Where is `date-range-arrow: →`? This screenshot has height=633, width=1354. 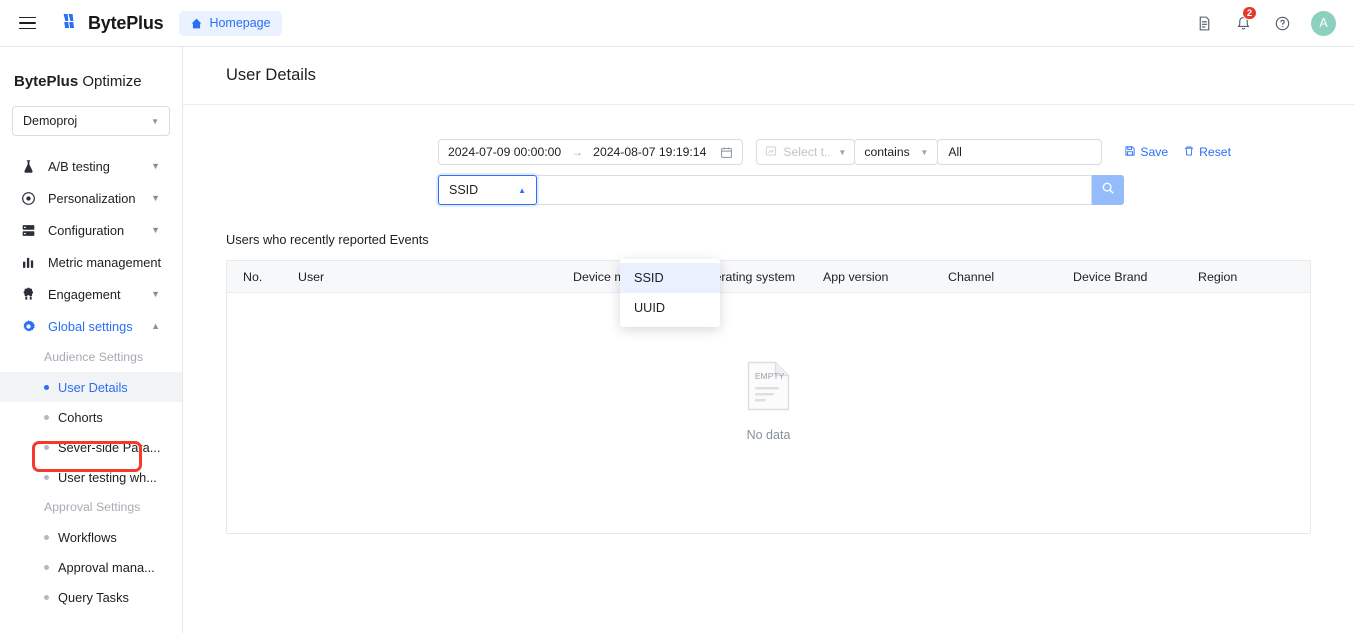 date-range-arrow: → is located at coordinates (577, 152).